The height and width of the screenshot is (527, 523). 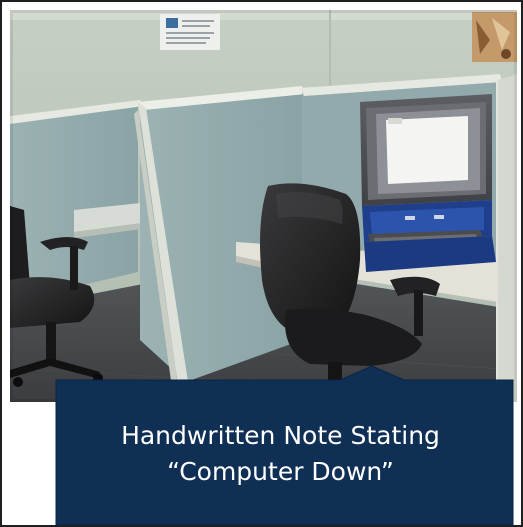 I want to click on handwritten-note, so click(x=427, y=150).